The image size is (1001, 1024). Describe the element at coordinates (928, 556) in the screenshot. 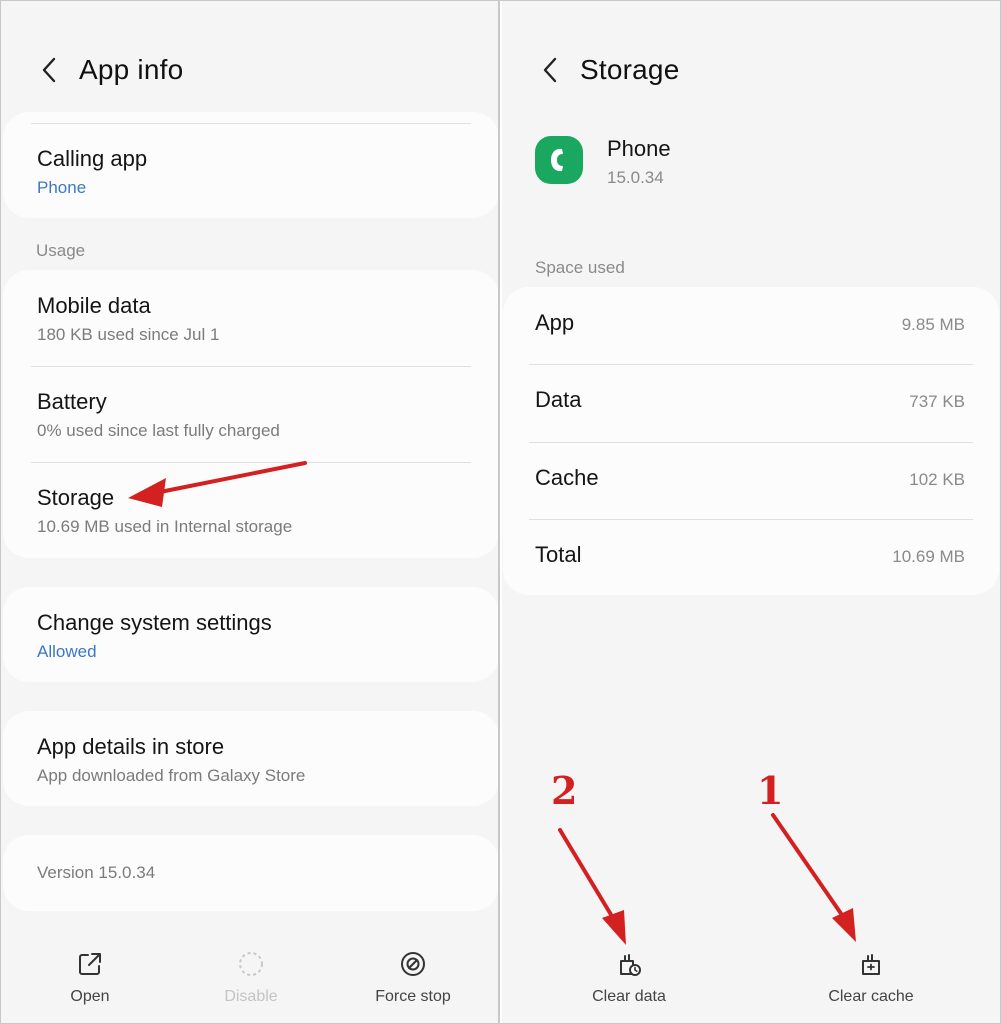

I see `space-row-value: 10.69 MB` at that location.